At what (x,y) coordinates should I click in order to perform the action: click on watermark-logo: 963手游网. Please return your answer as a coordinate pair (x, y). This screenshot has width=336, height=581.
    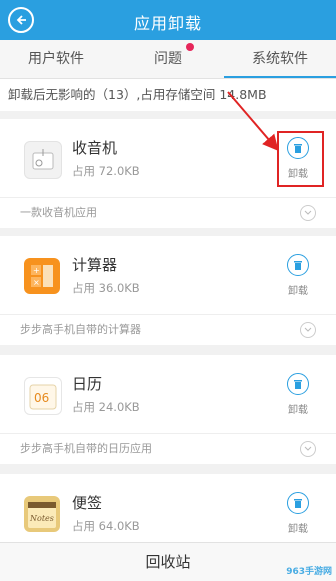
    Looking at the image, I should click on (309, 572).